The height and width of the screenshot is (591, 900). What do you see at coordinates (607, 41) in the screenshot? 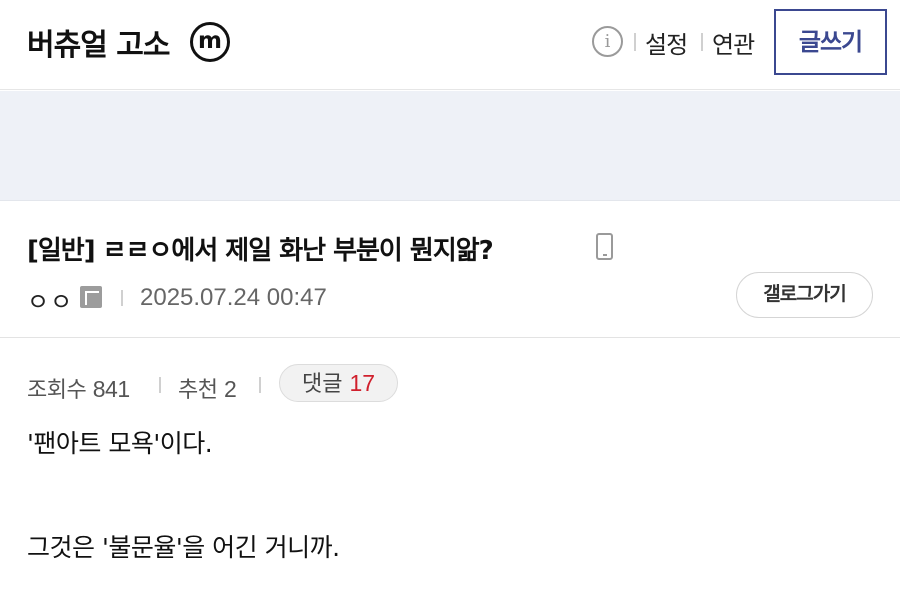
I see `info-icon: i` at bounding box center [607, 41].